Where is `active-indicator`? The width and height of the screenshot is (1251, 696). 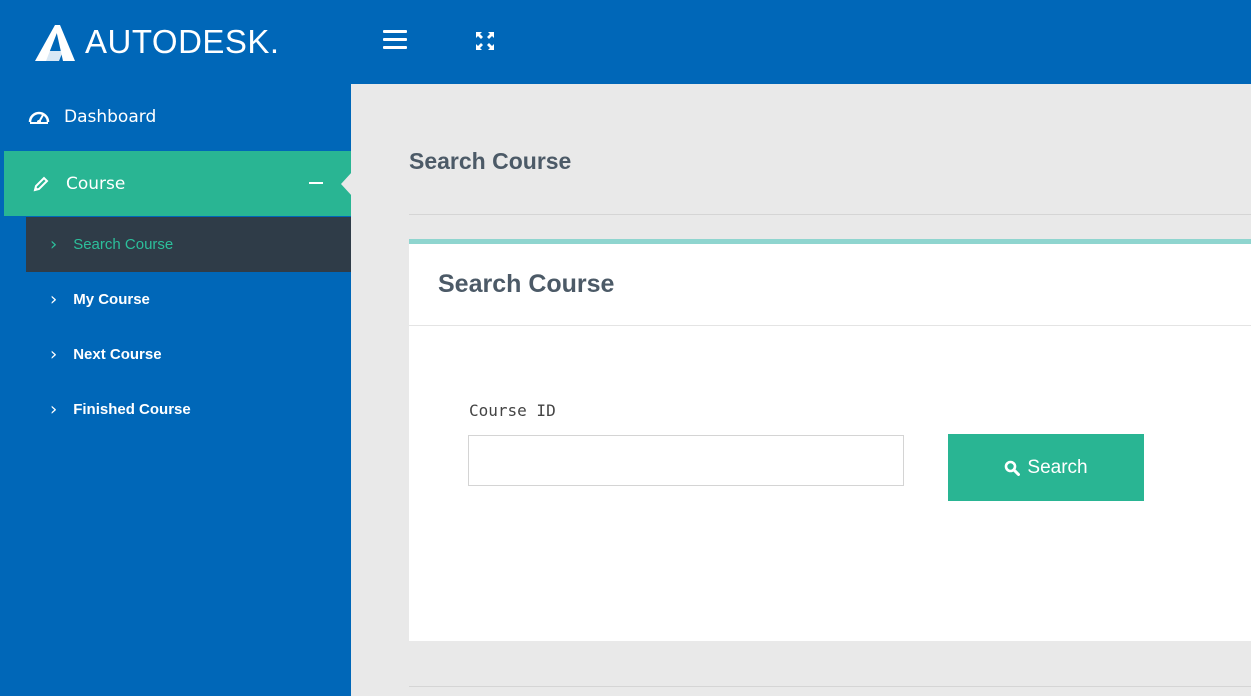 active-indicator is located at coordinates (346, 184).